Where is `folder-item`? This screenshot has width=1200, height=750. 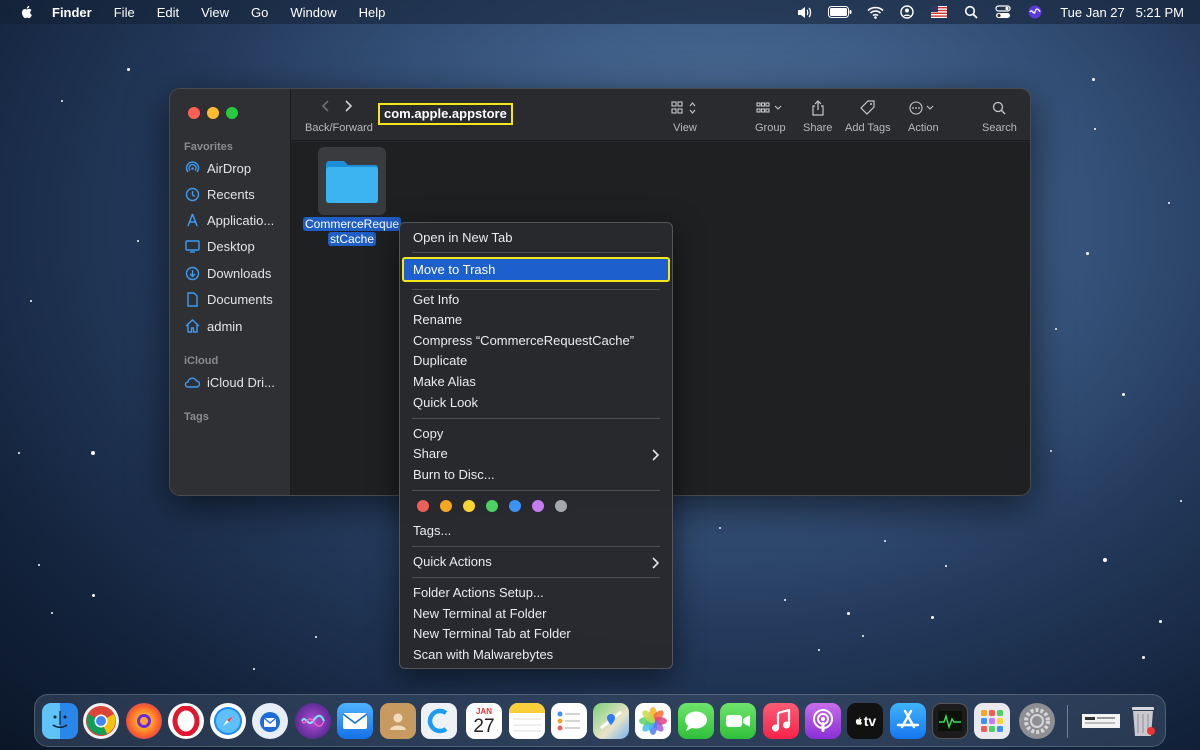
folder-item is located at coordinates (352, 181).